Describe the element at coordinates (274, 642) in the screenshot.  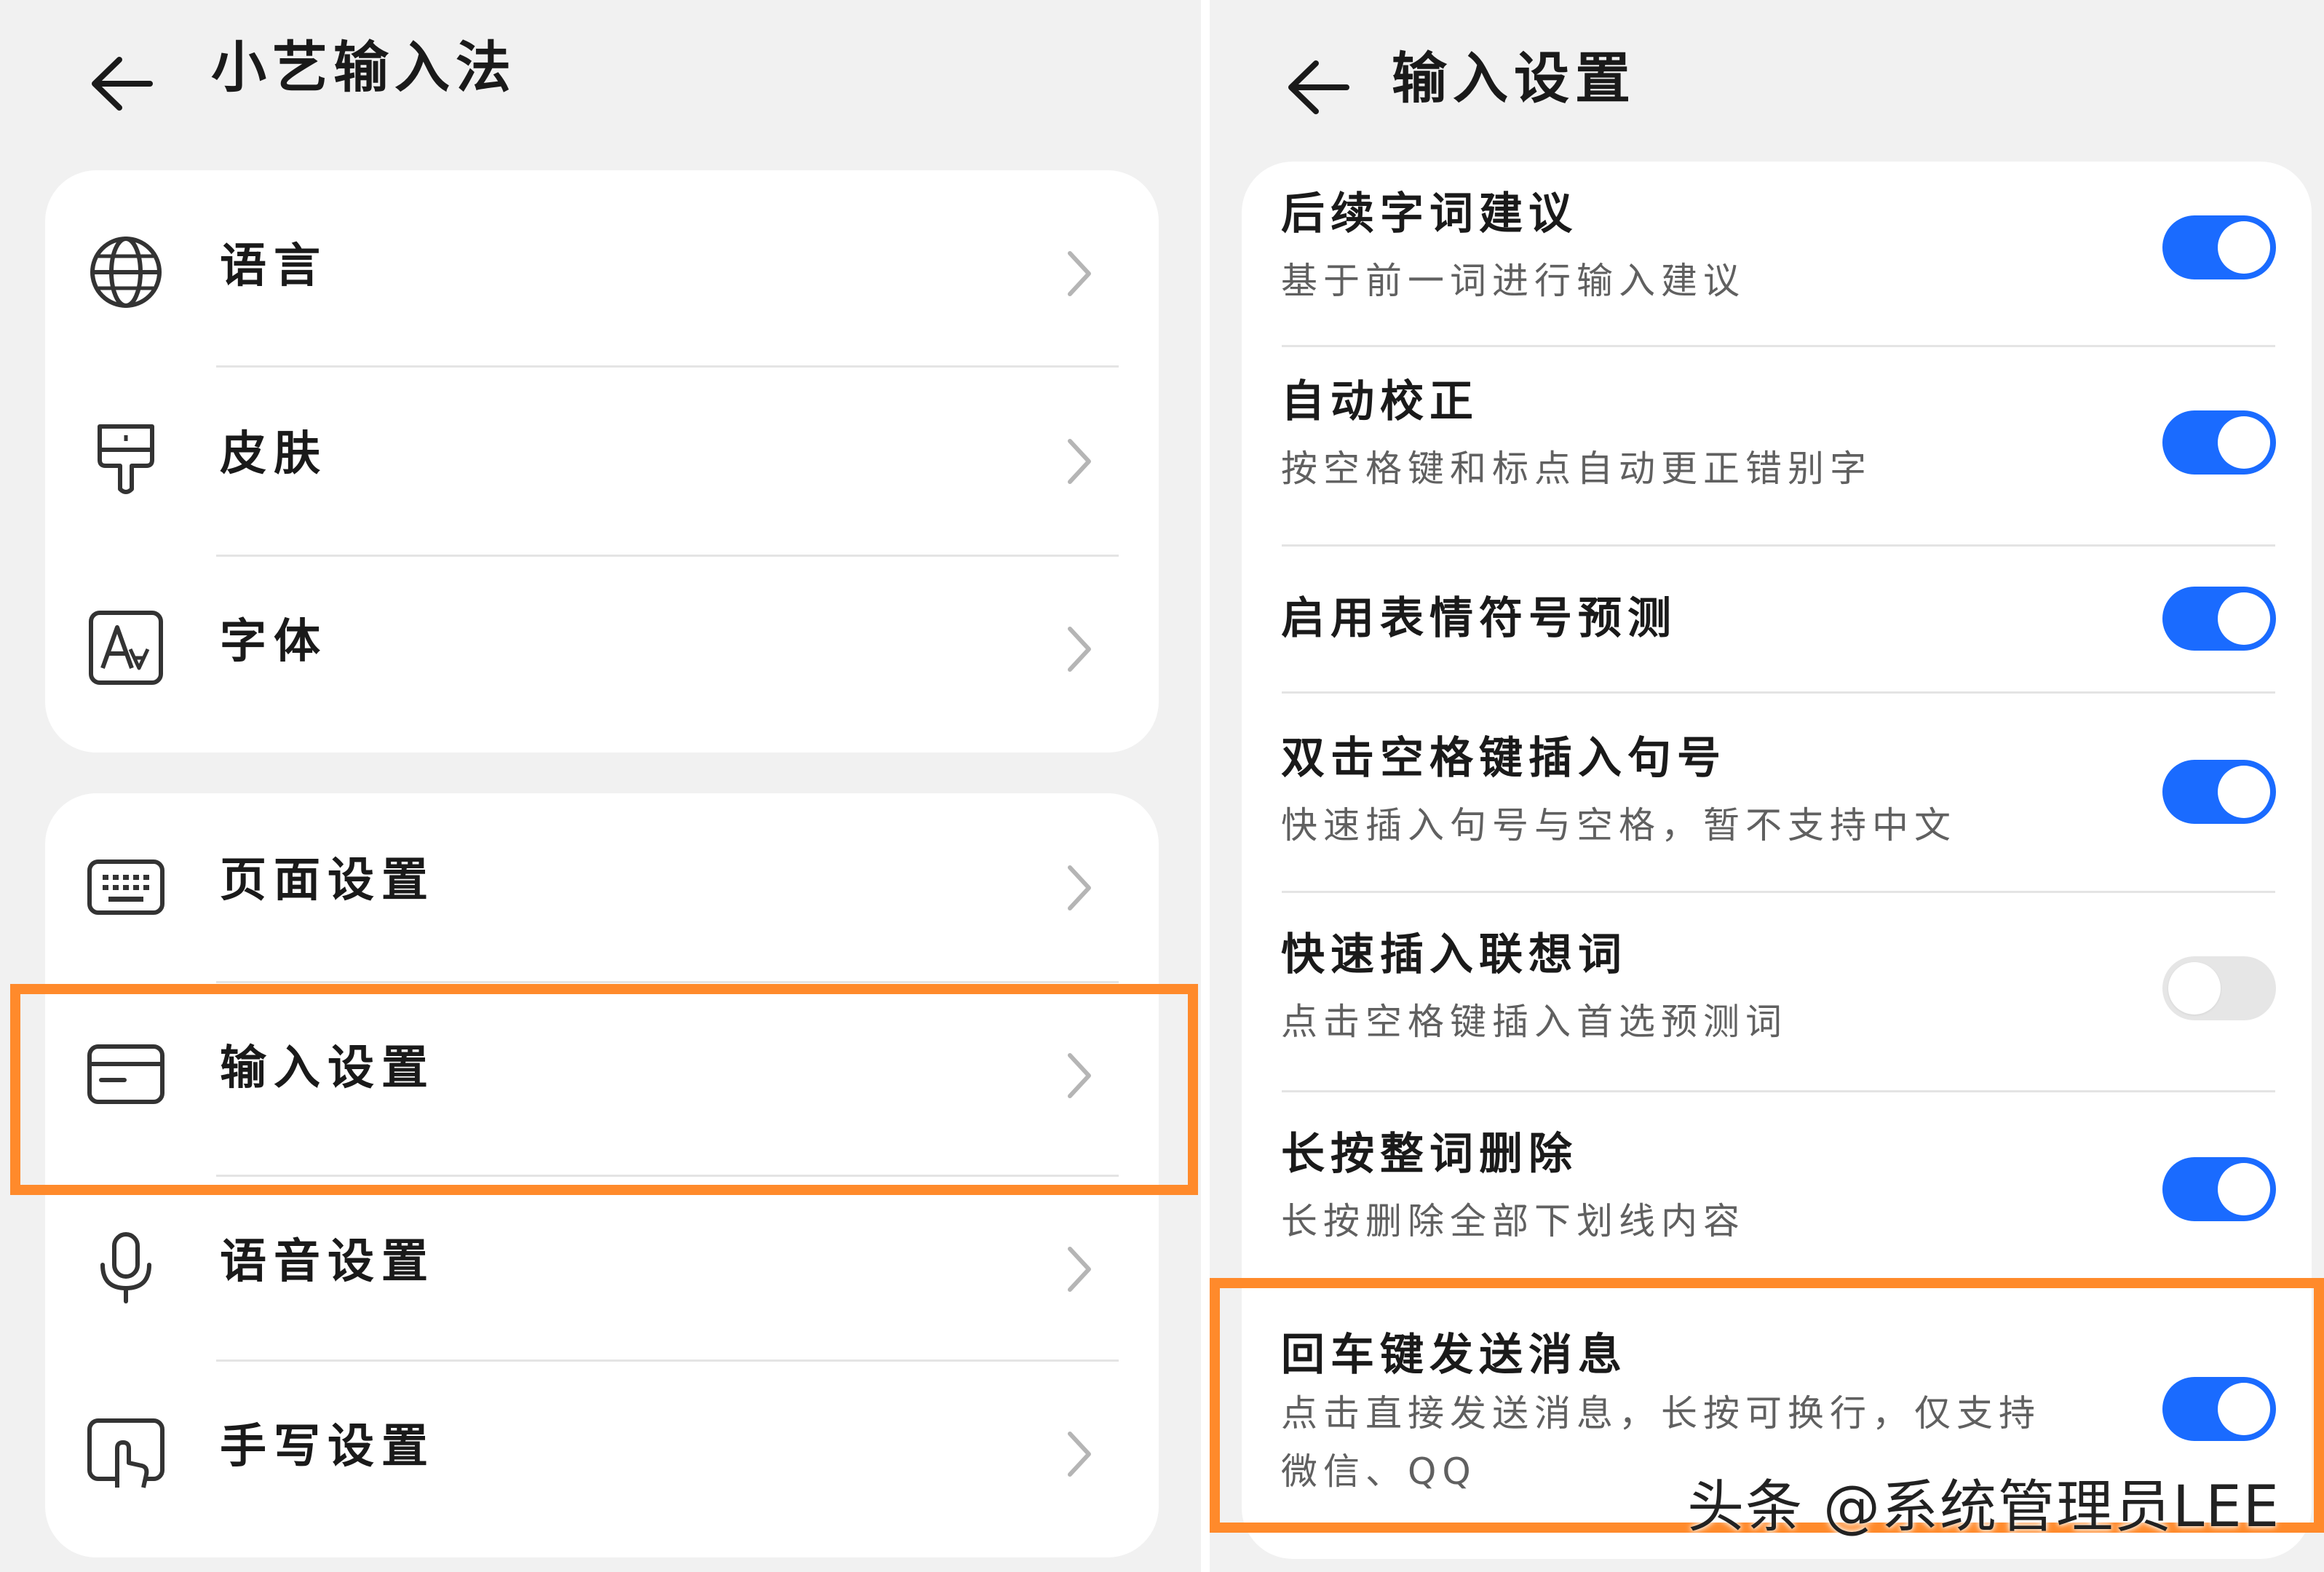
I see `menu-item-label: 字体` at that location.